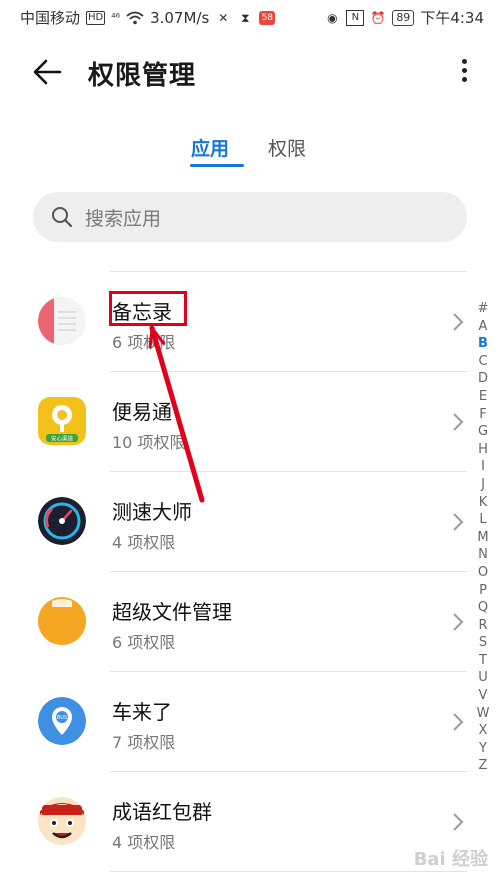 The width and height of the screenshot is (500, 889). Describe the element at coordinates (180, 17) in the screenshot. I see `network-speed: 3.07M/s` at that location.